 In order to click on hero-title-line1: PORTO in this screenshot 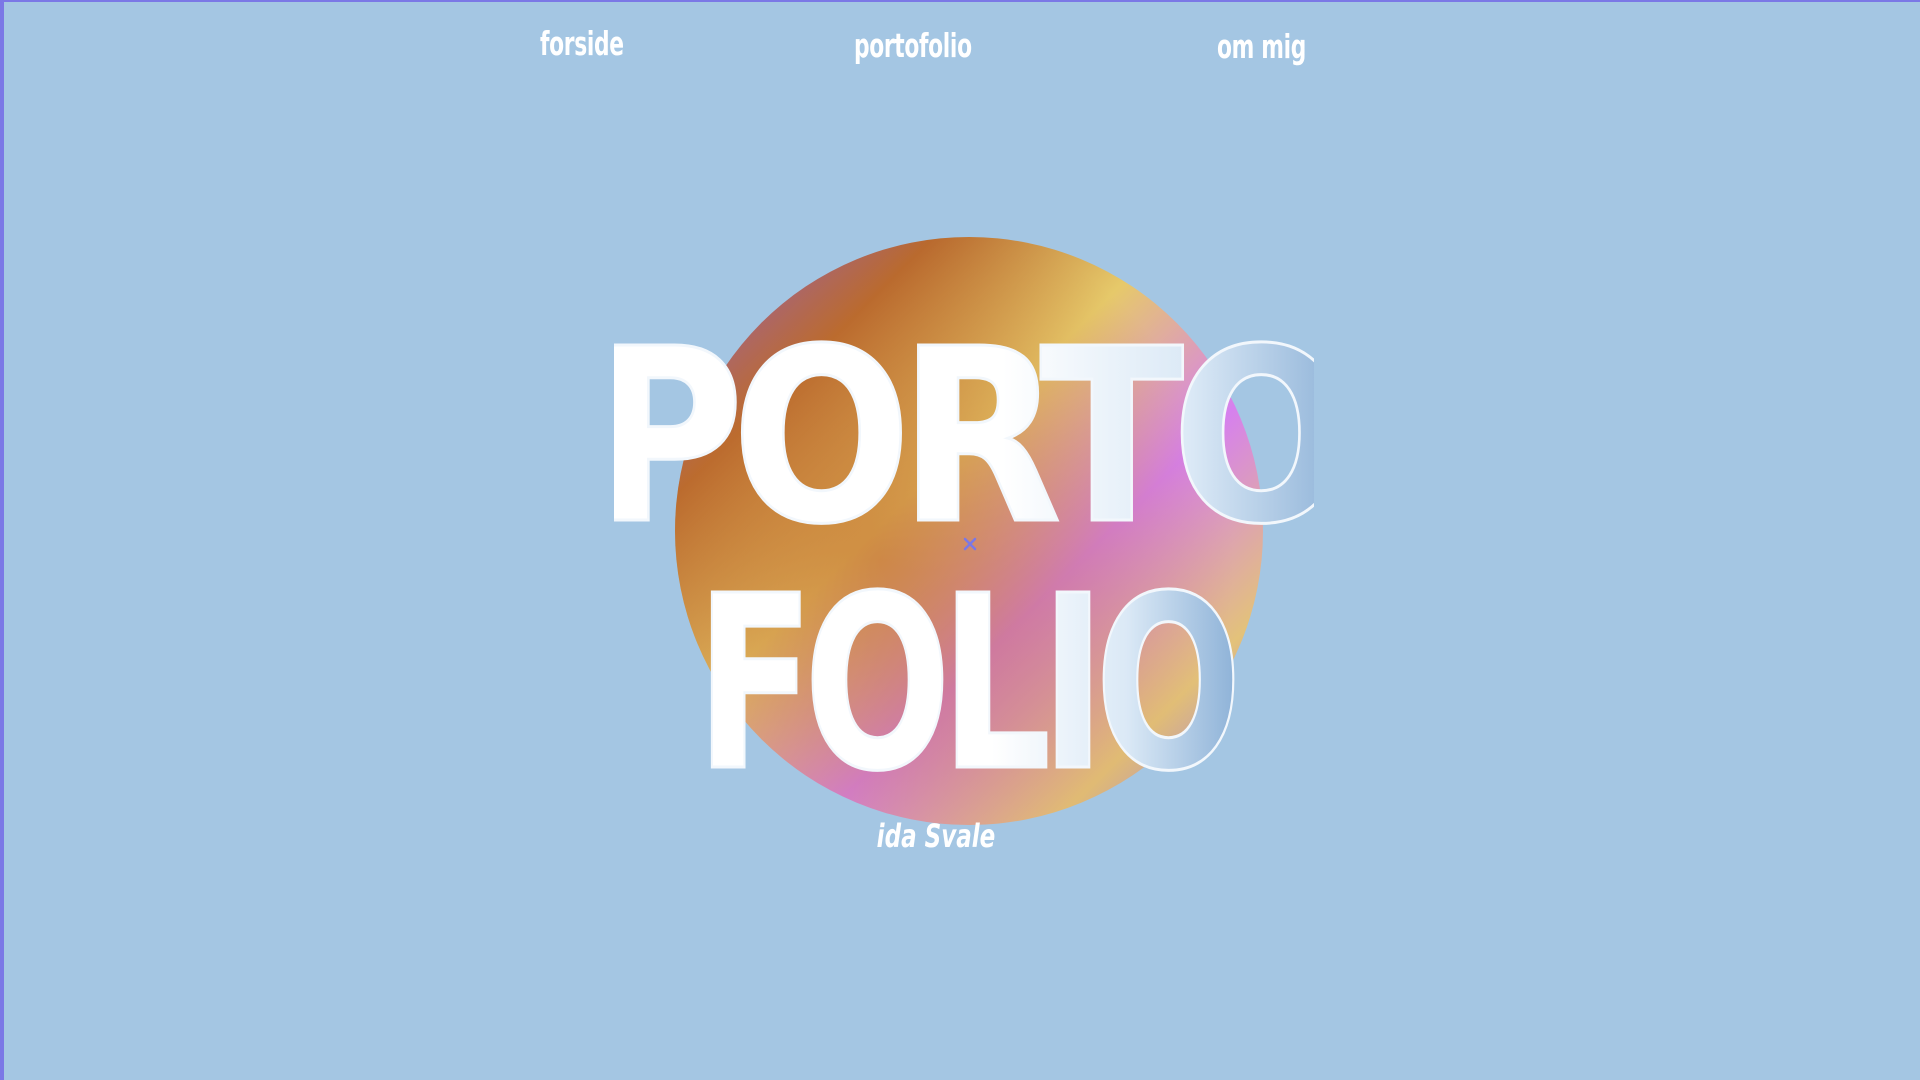, I will do `click(964, 437)`.